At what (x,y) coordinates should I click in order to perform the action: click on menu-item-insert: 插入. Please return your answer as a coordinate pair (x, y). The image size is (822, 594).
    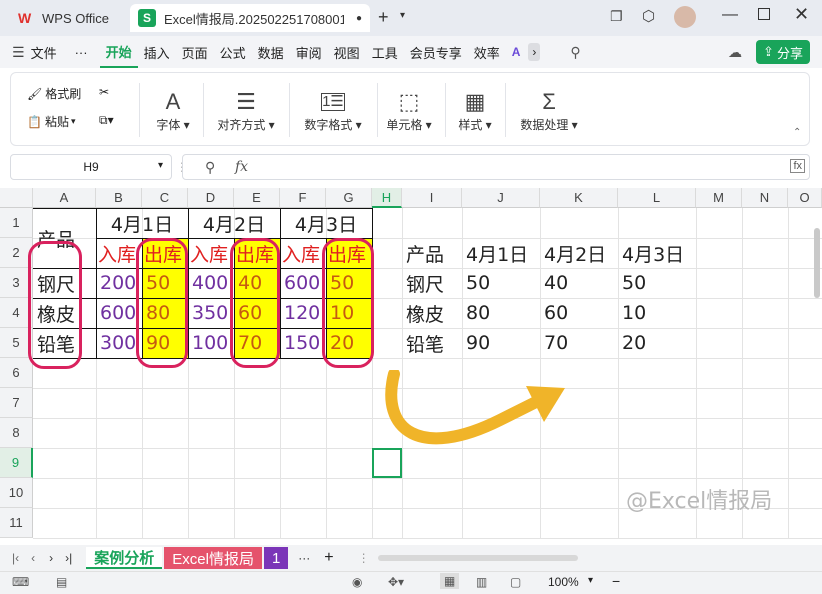
    Looking at the image, I should click on (157, 52).